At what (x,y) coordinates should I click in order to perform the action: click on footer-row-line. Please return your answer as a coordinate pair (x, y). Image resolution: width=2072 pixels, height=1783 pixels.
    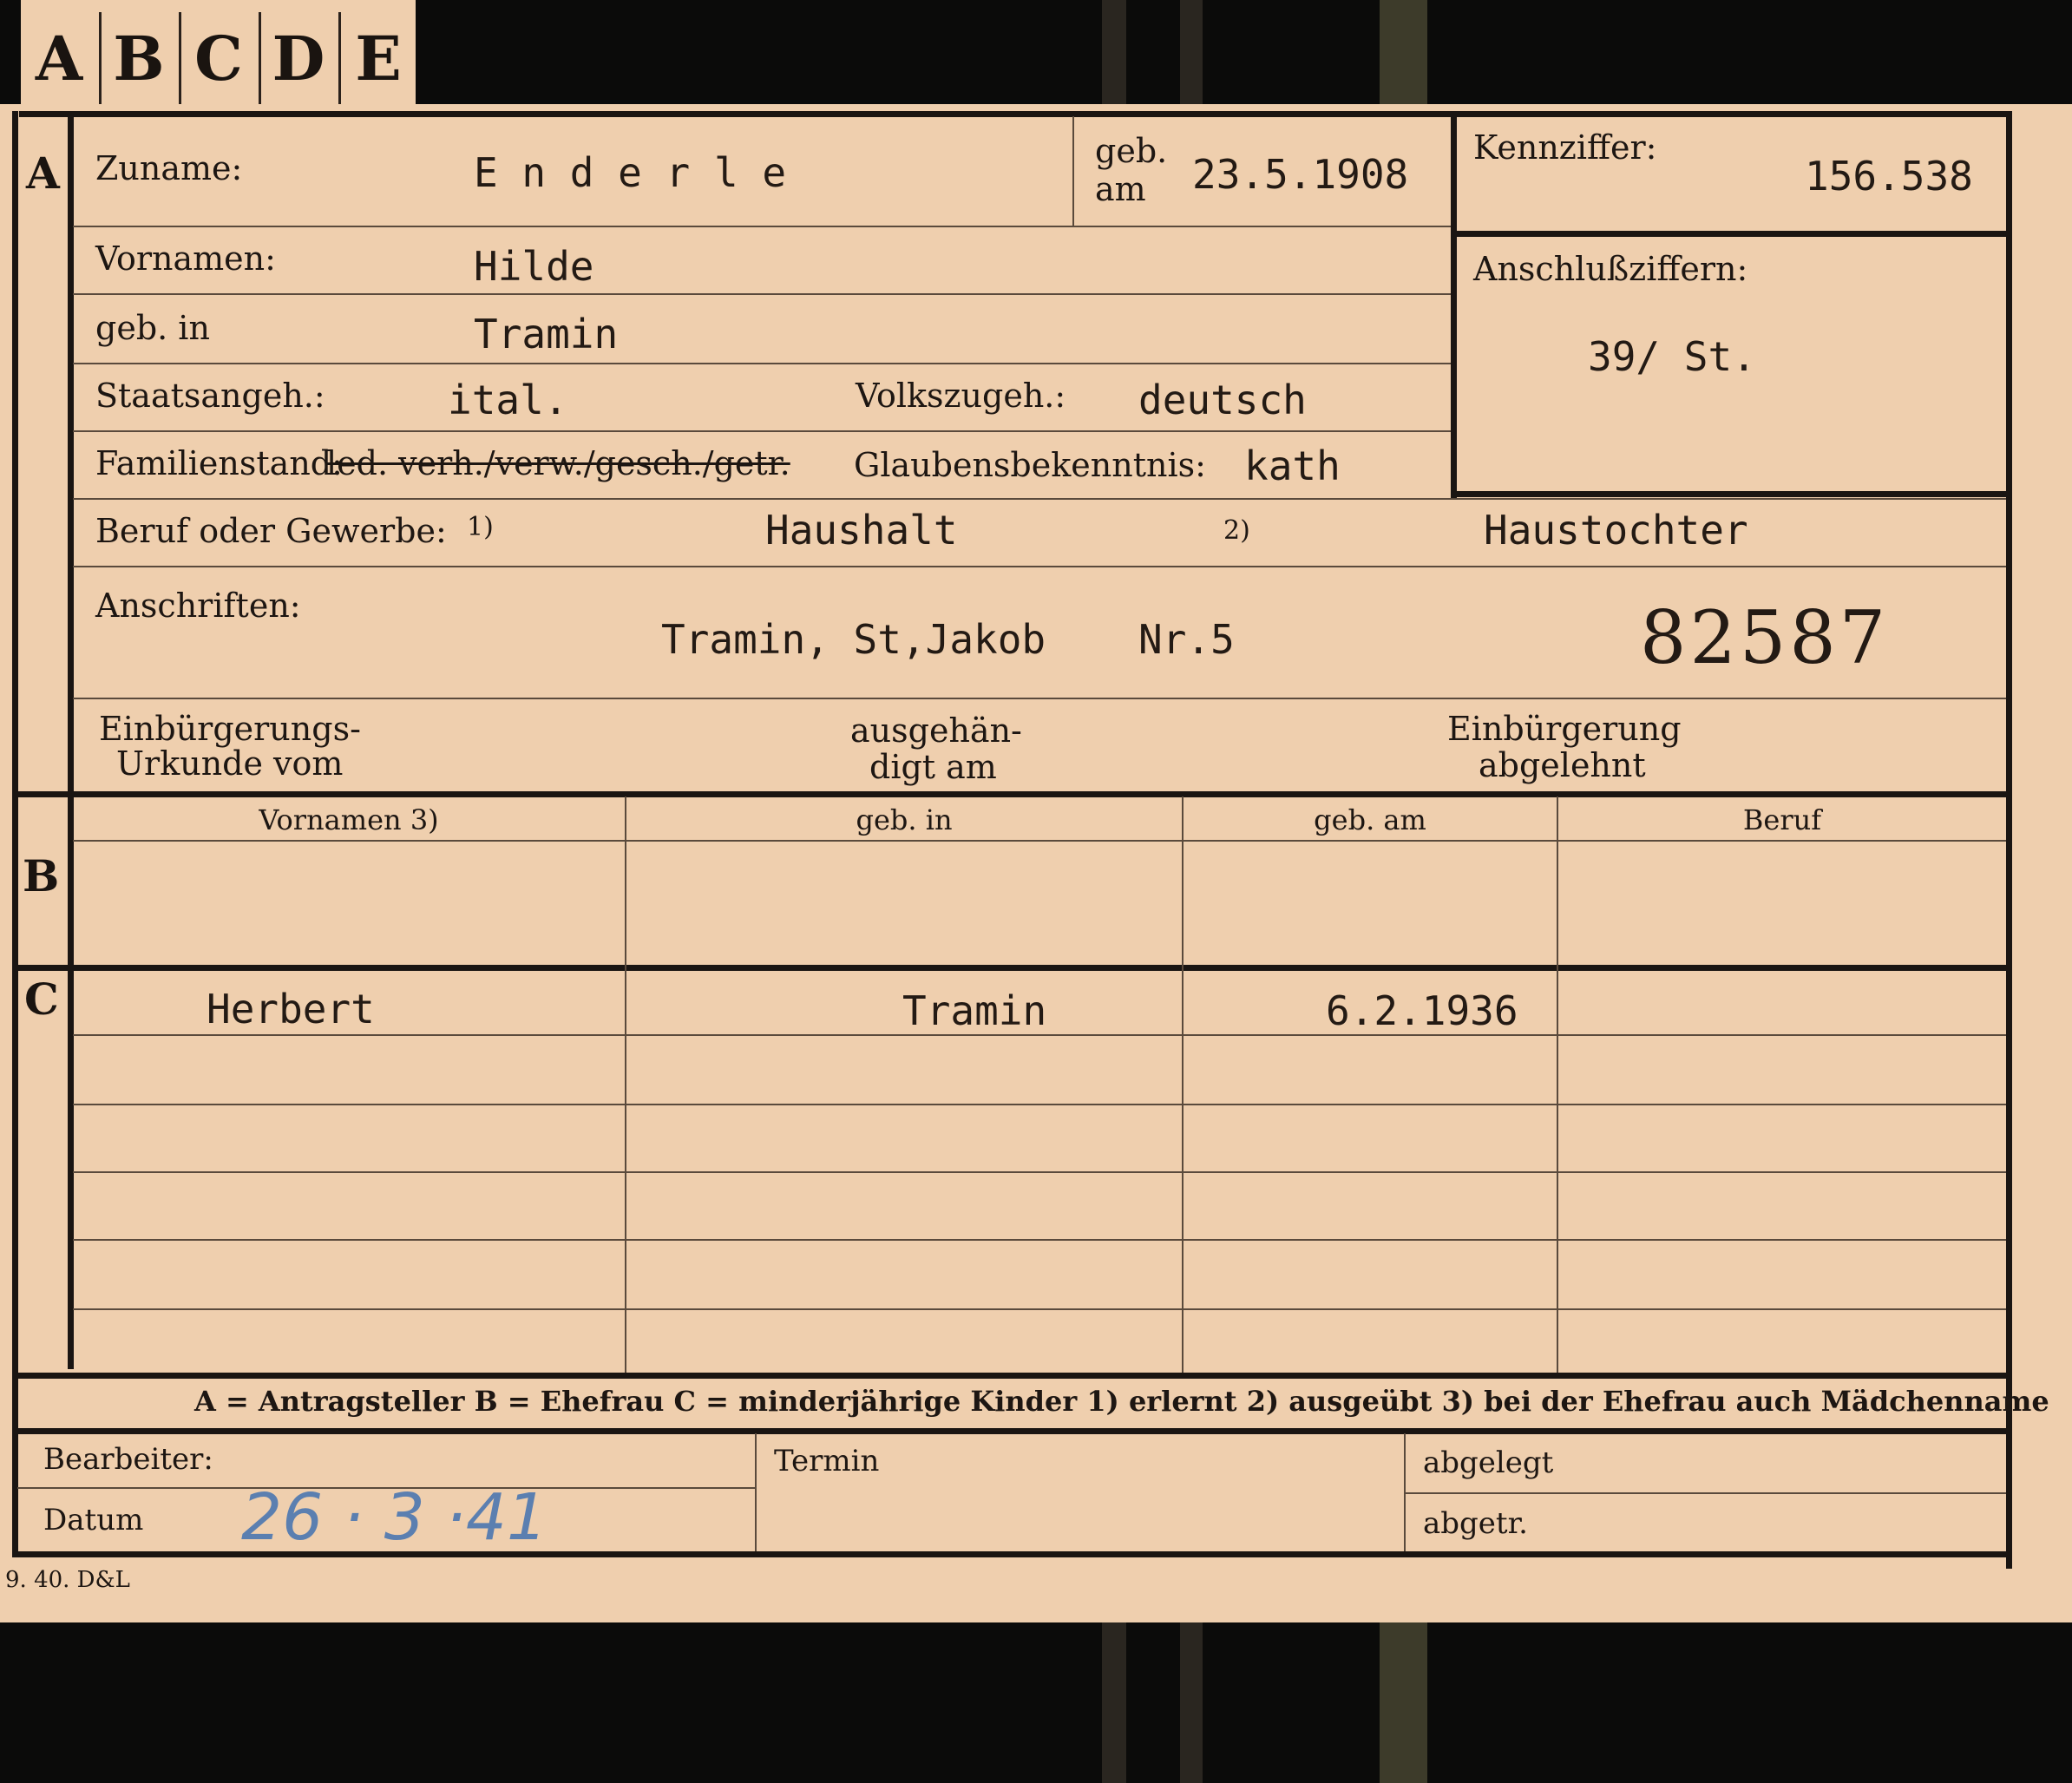
    Looking at the image, I should click on (1705, 1493).